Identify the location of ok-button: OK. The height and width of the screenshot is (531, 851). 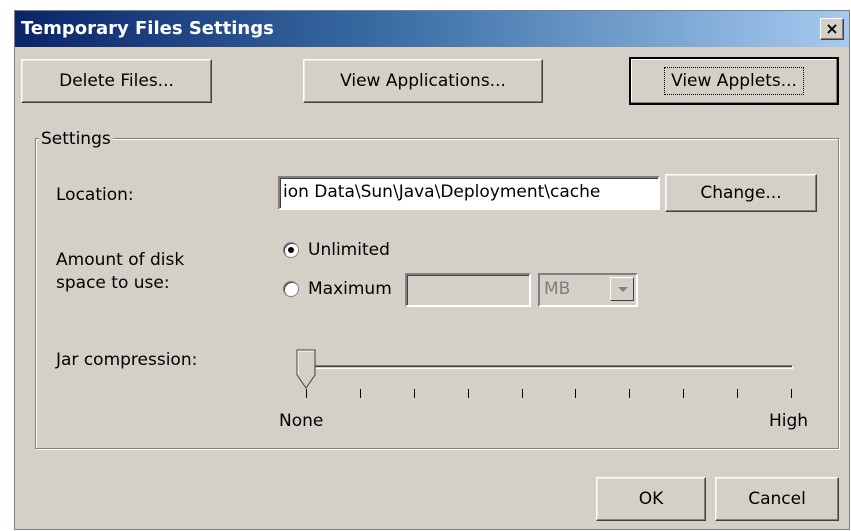
(651, 499).